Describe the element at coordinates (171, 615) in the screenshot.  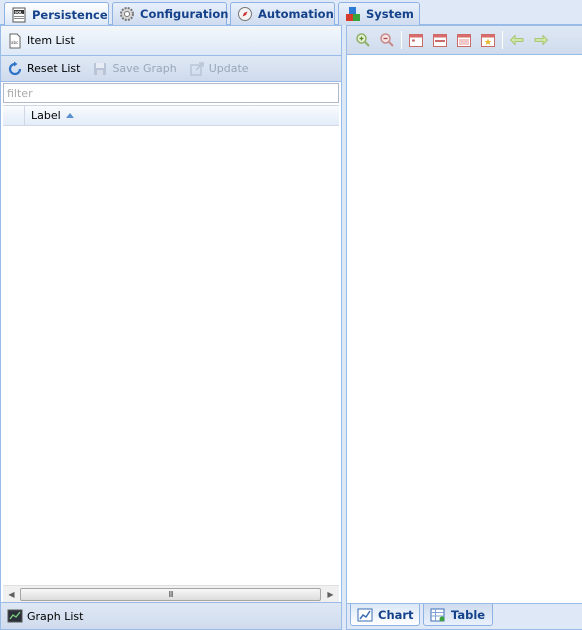
I see `graph-list-footer: Graph List` at that location.